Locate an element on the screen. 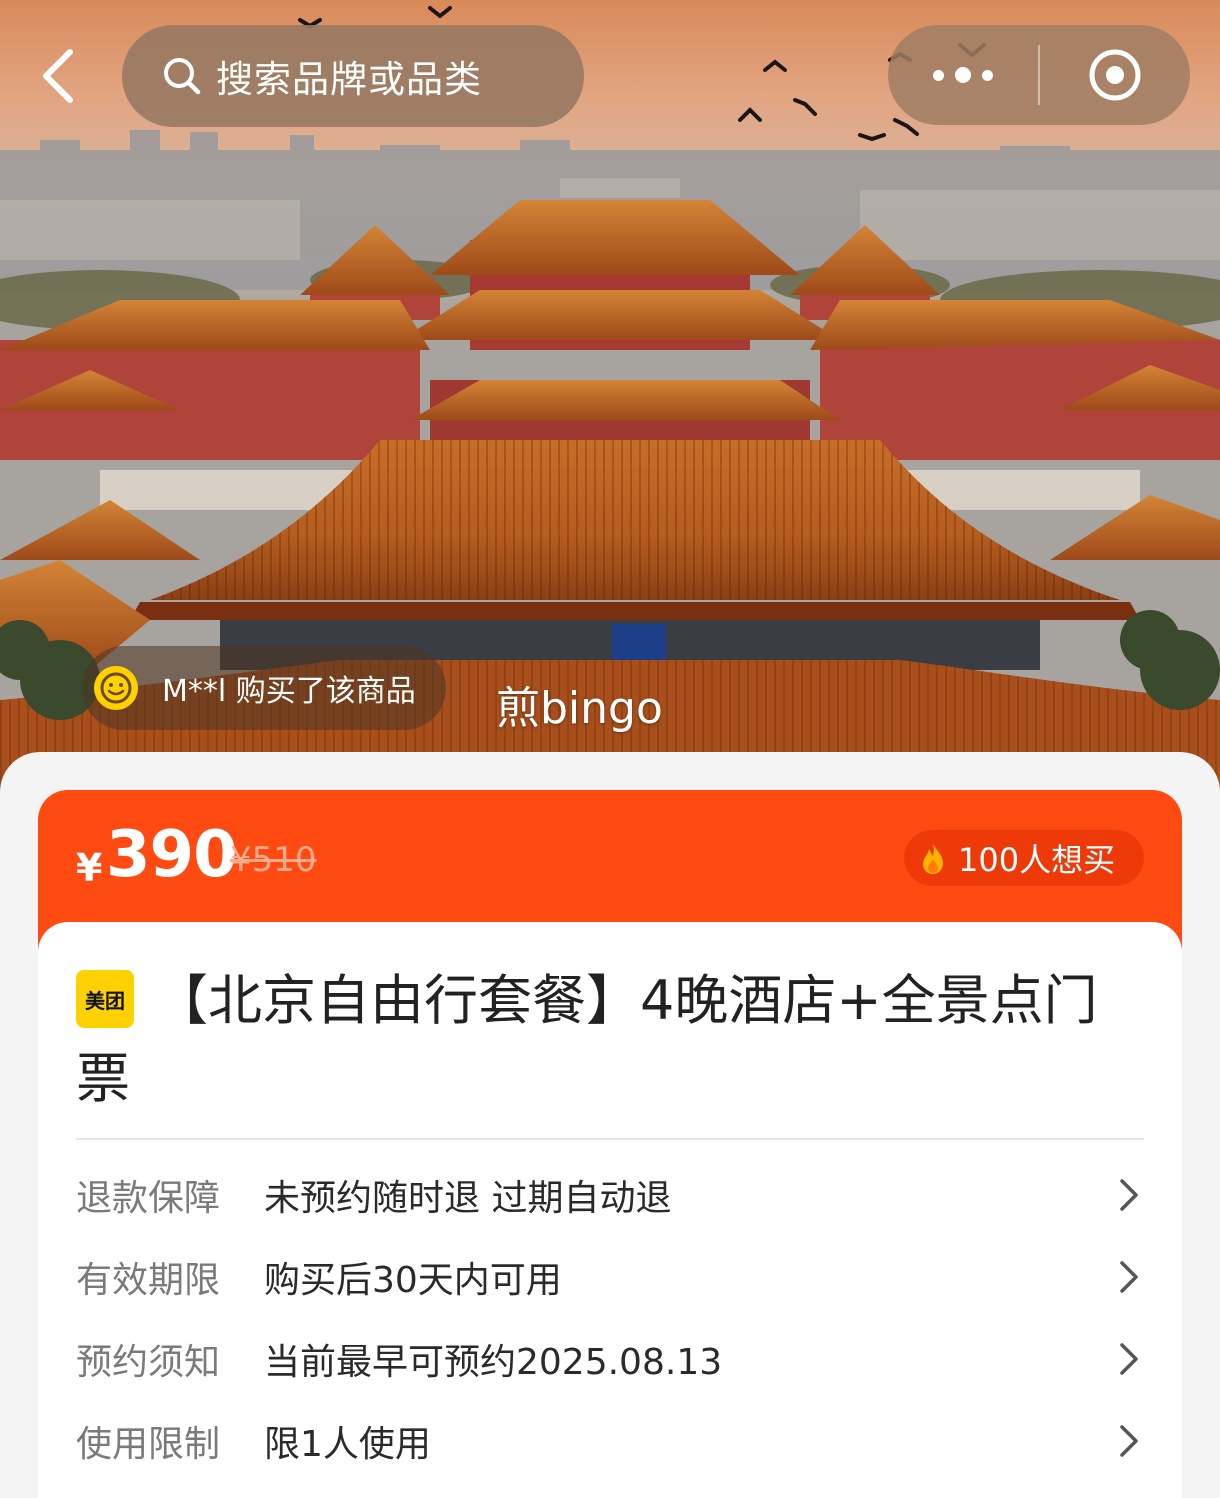 The height and width of the screenshot is (1498, 1220). flame-icon is located at coordinates (933, 858).